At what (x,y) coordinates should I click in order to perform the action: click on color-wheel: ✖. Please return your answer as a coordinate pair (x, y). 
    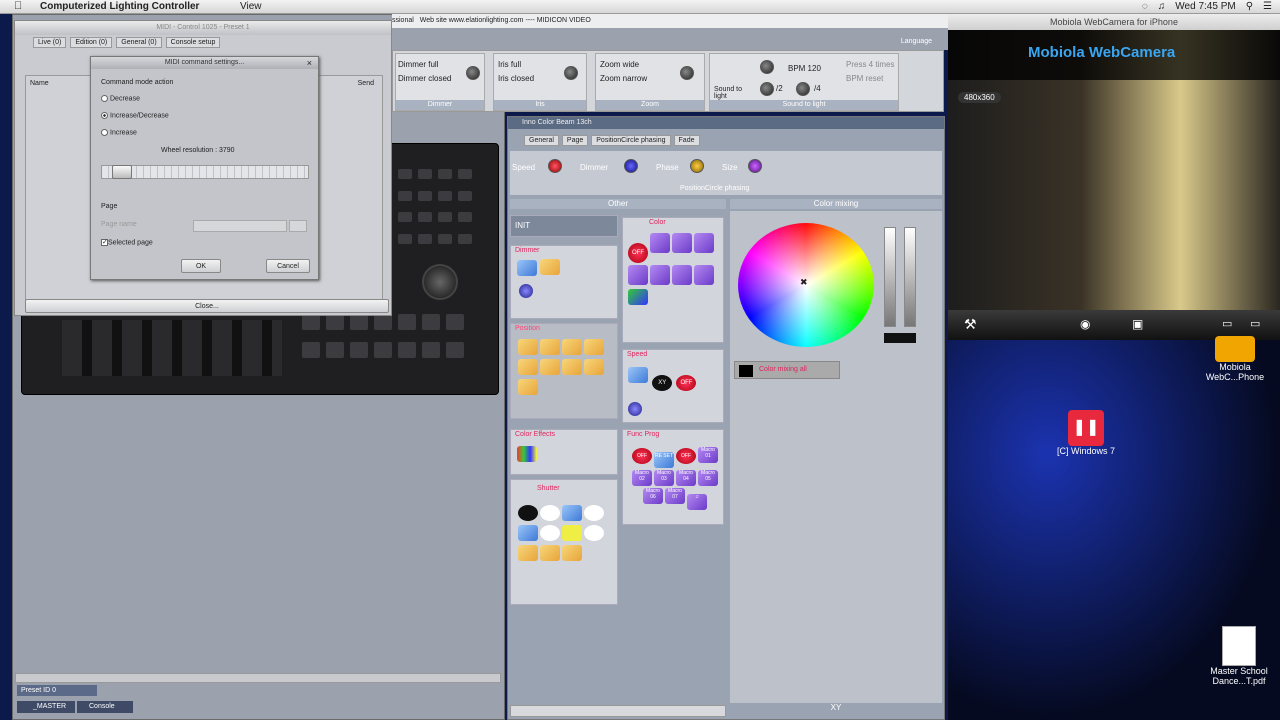
    Looking at the image, I should click on (806, 285).